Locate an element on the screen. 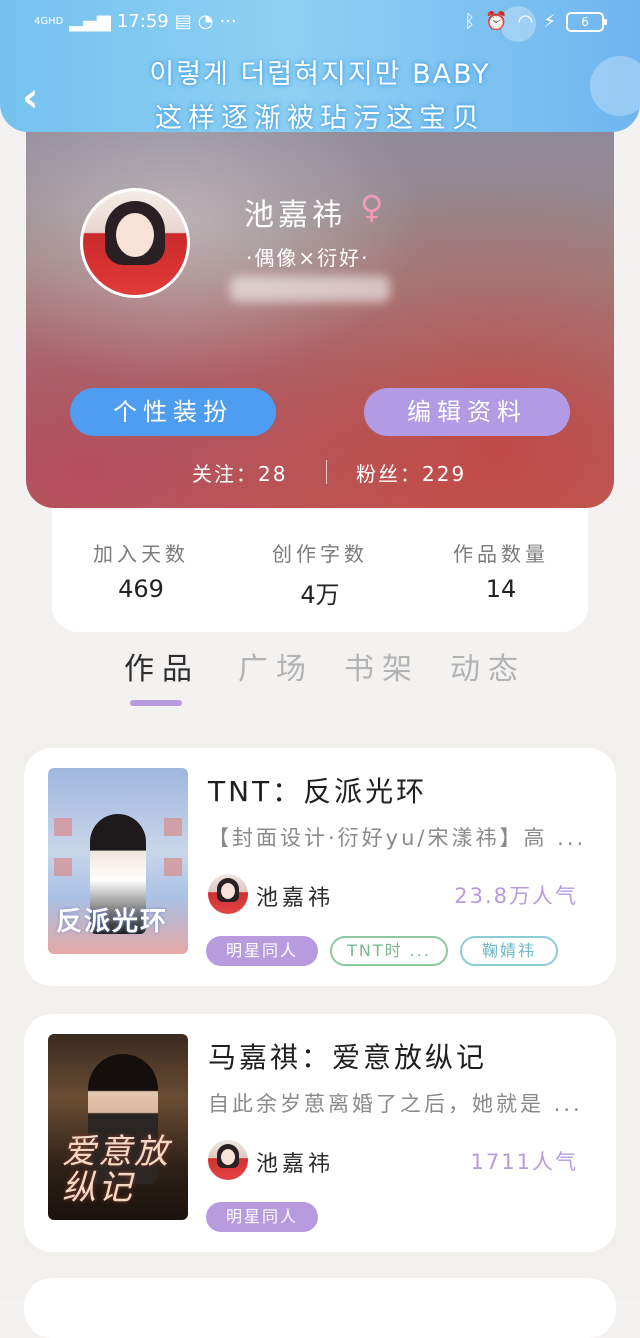 The height and width of the screenshot is (1338, 640). tab-square: 广场 is located at coordinates (276, 666).